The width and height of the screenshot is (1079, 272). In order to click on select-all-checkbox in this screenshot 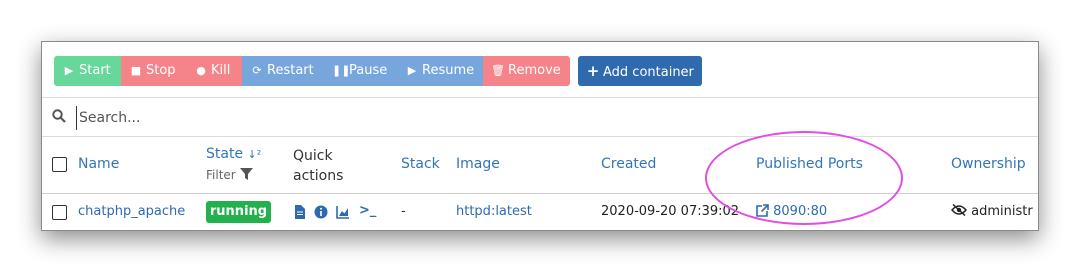, I will do `click(59, 164)`.